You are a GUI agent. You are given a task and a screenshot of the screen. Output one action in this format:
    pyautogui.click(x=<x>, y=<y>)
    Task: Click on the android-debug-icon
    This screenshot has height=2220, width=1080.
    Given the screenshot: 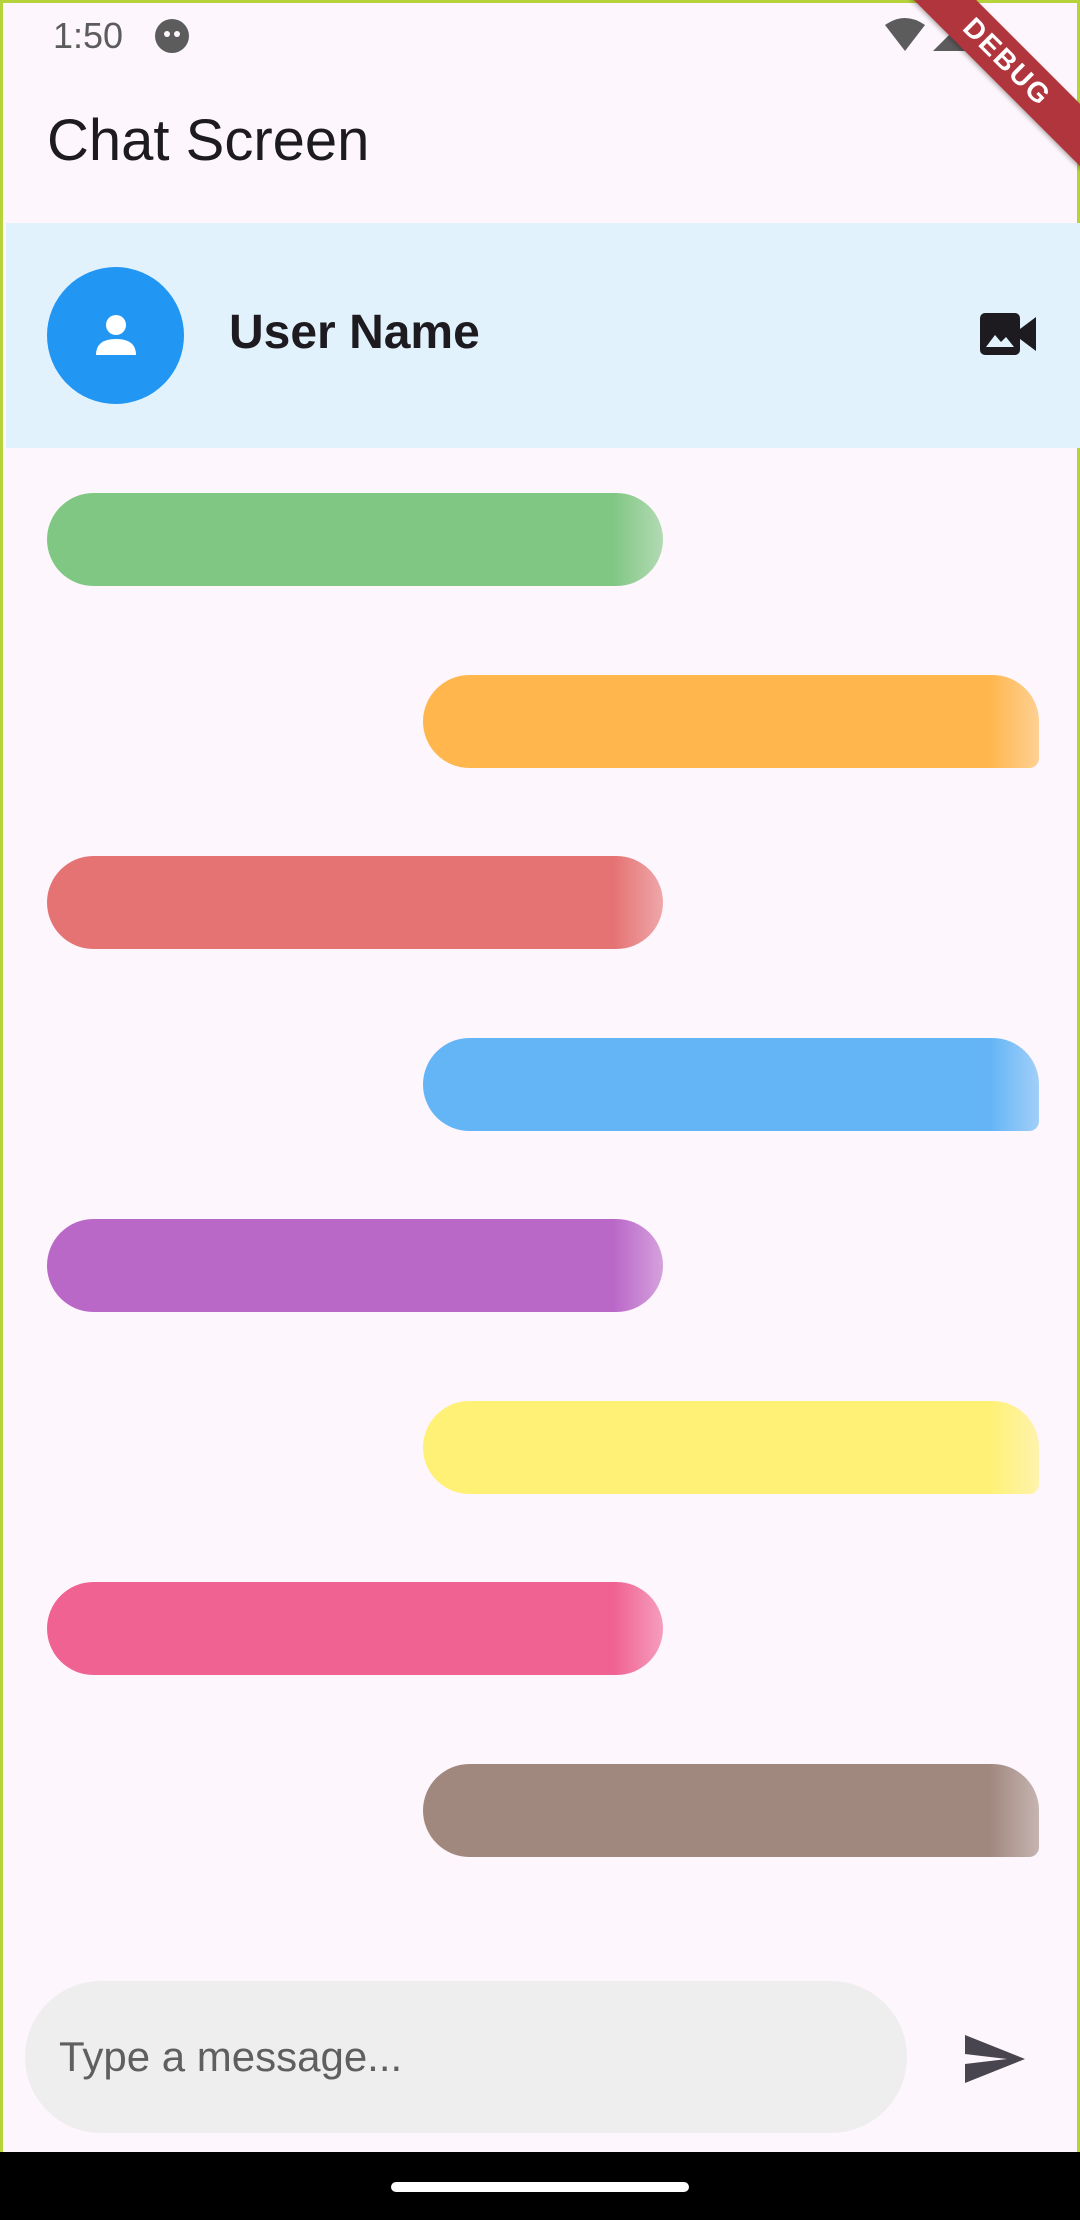 What is the action you would take?
    pyautogui.click(x=172, y=36)
    